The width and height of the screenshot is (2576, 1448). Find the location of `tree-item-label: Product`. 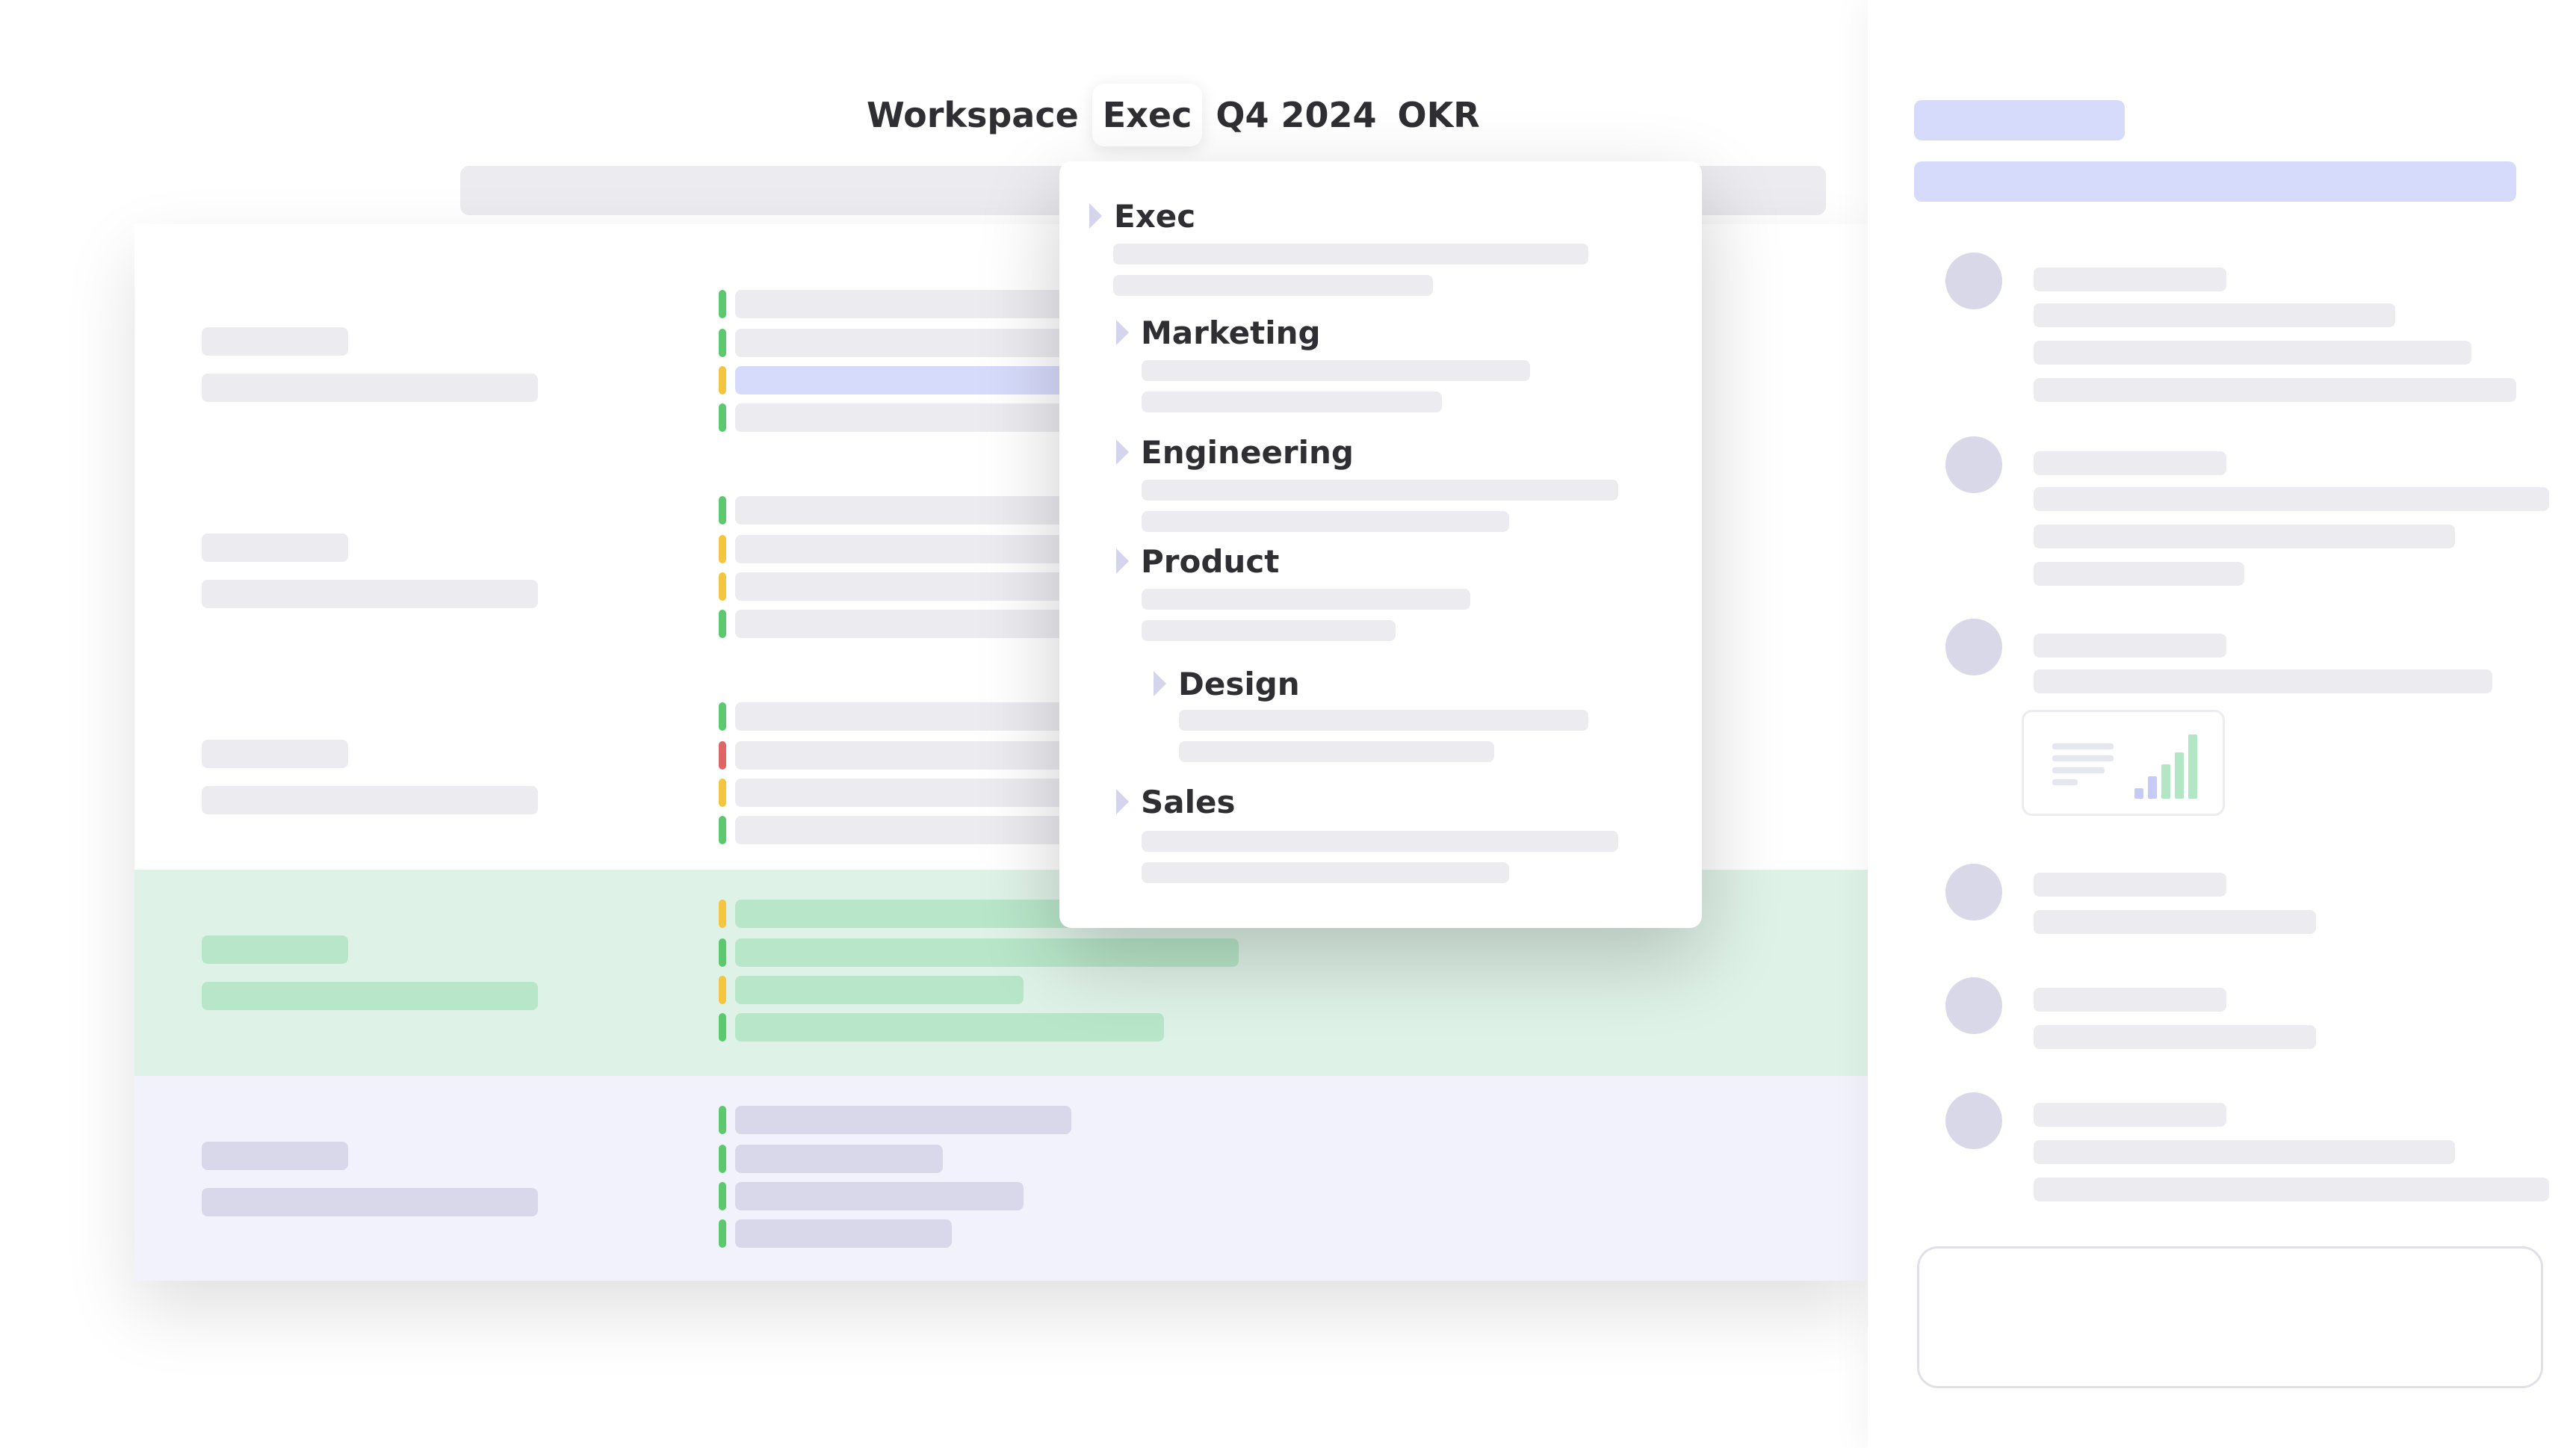

tree-item-label: Product is located at coordinates (1210, 561).